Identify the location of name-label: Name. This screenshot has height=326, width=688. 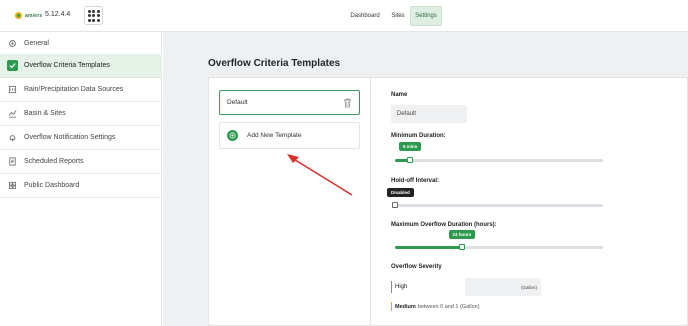
(399, 95).